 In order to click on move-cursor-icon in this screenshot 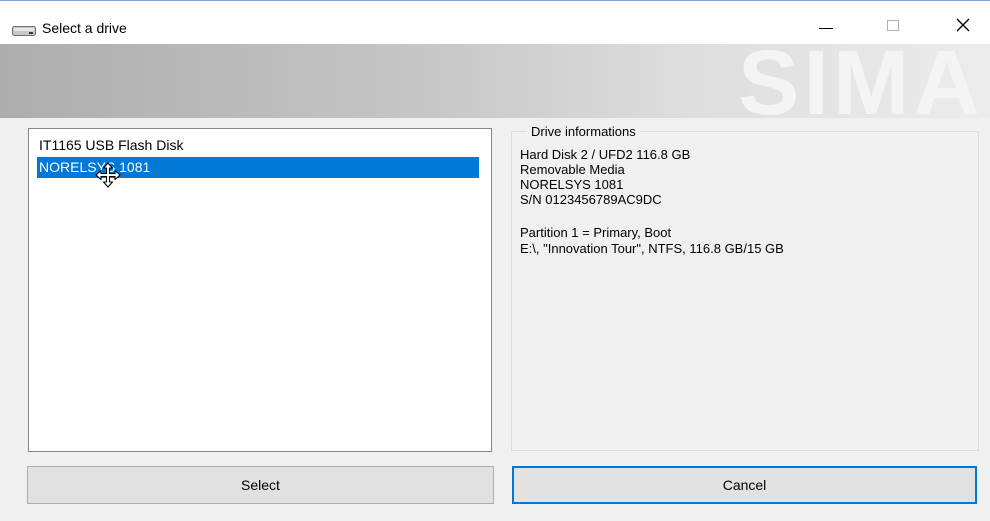, I will do `click(108, 175)`.